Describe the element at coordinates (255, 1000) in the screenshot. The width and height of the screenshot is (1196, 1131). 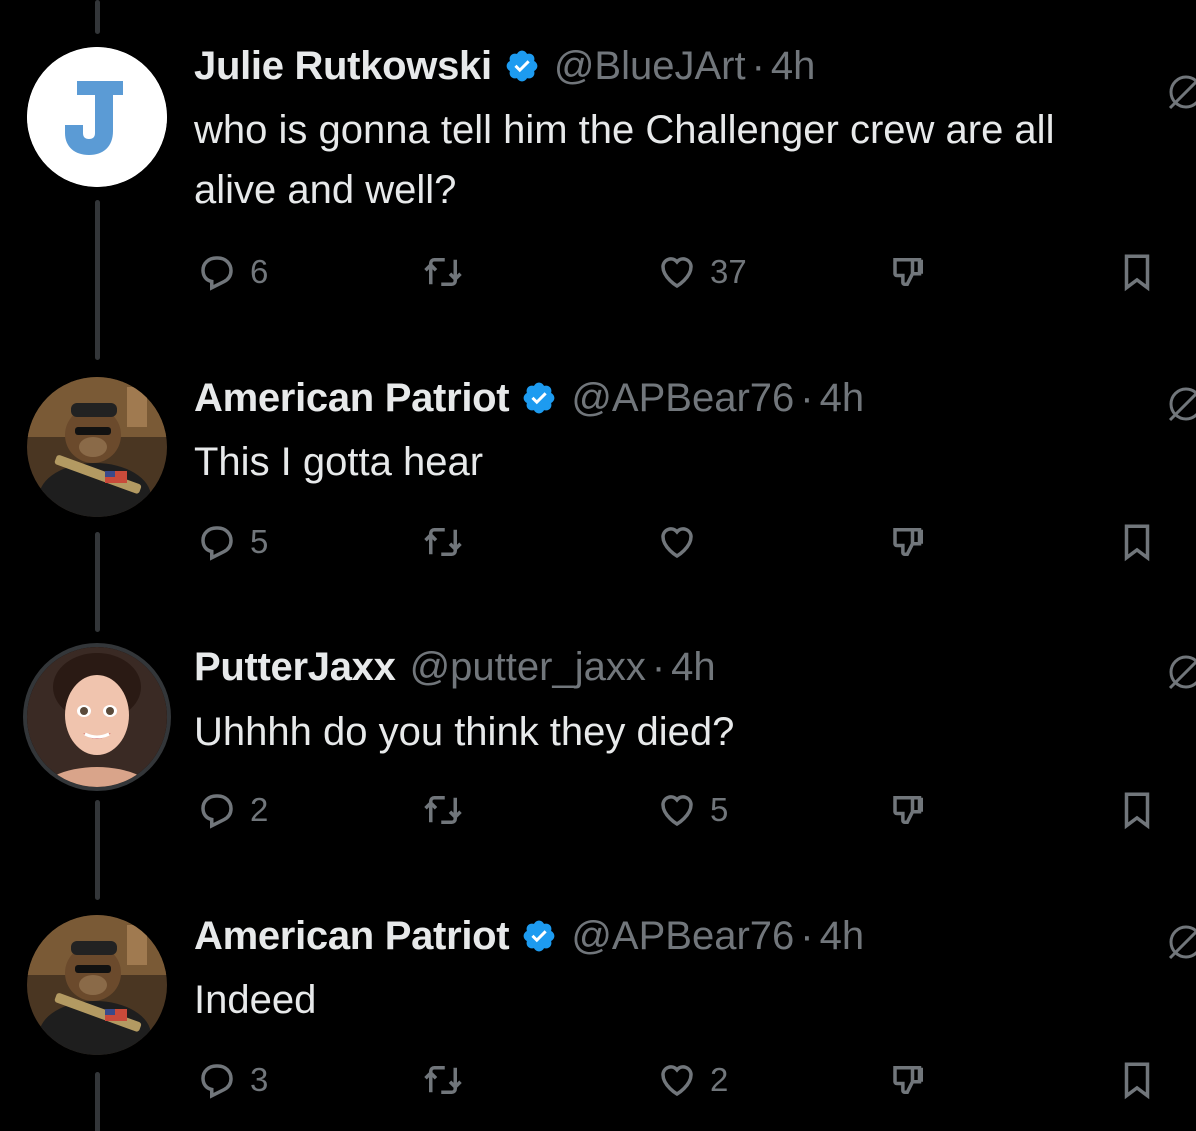
I see `tweet-text: Indeed` at that location.